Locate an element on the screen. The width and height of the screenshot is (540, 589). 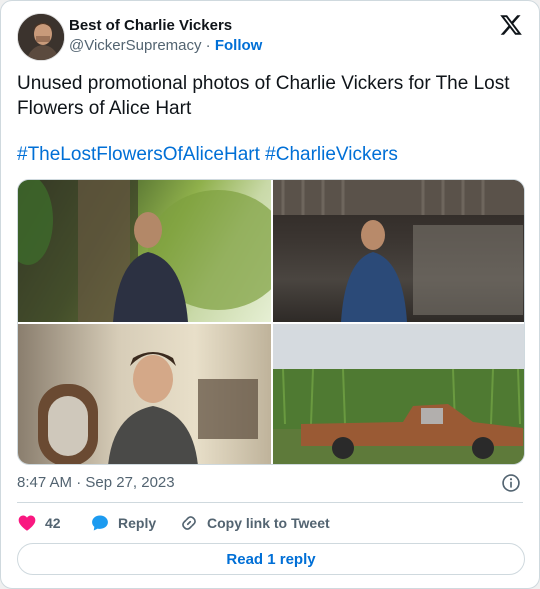
copy-link-button: Copy link to Tweet is located at coordinates (254, 523).